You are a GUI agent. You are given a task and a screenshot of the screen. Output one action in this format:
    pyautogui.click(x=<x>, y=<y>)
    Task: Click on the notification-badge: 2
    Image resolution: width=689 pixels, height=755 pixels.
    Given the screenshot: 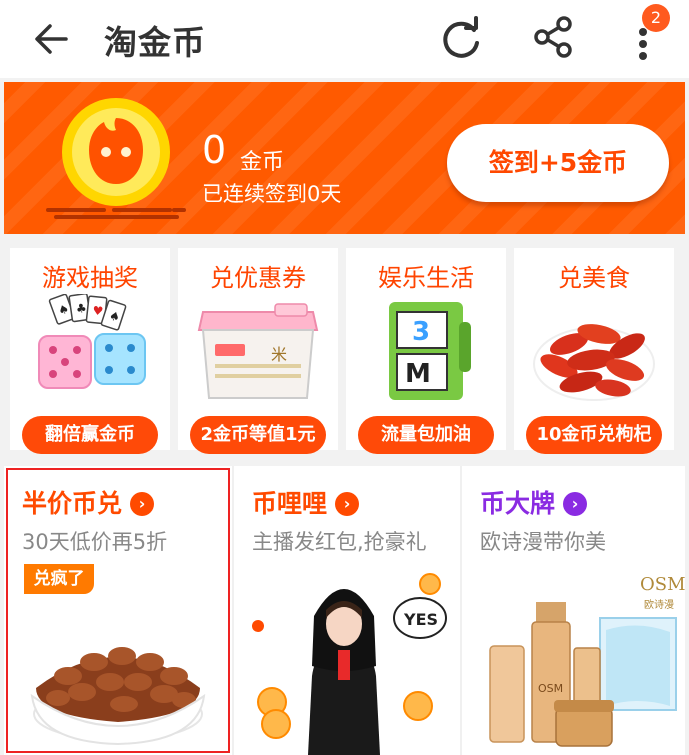 What is the action you would take?
    pyautogui.click(x=656, y=18)
    